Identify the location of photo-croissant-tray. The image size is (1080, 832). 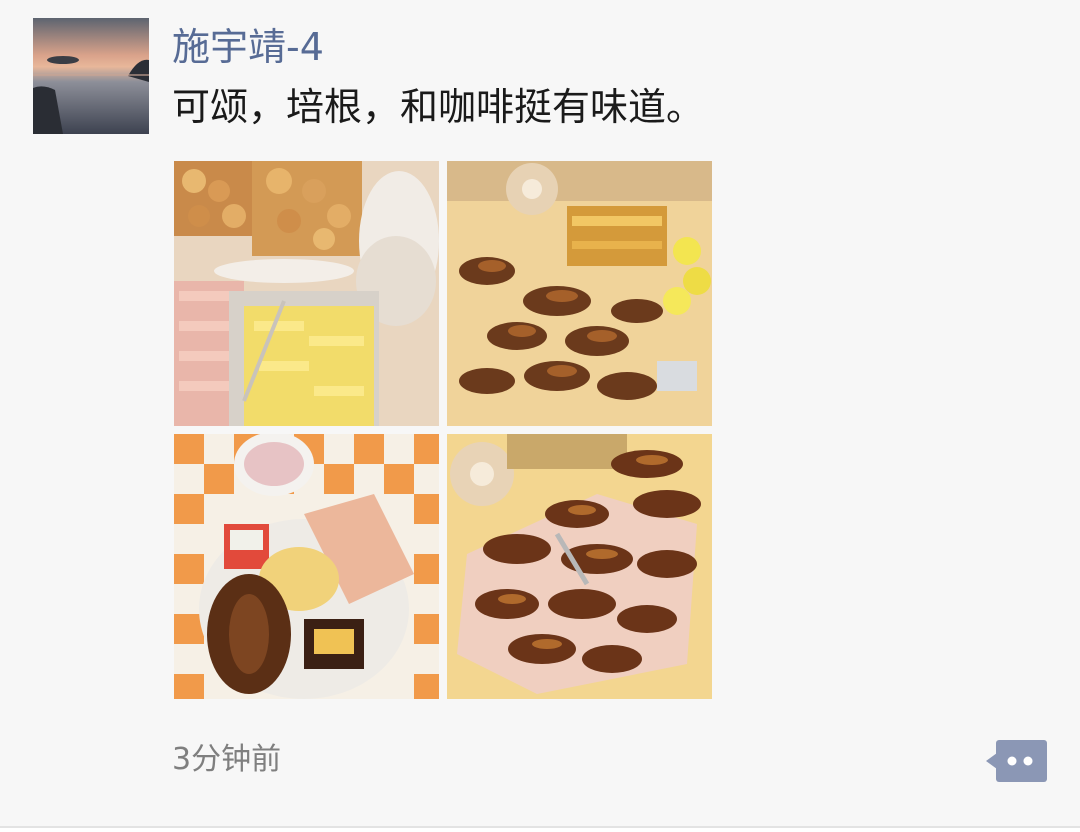
(579, 566).